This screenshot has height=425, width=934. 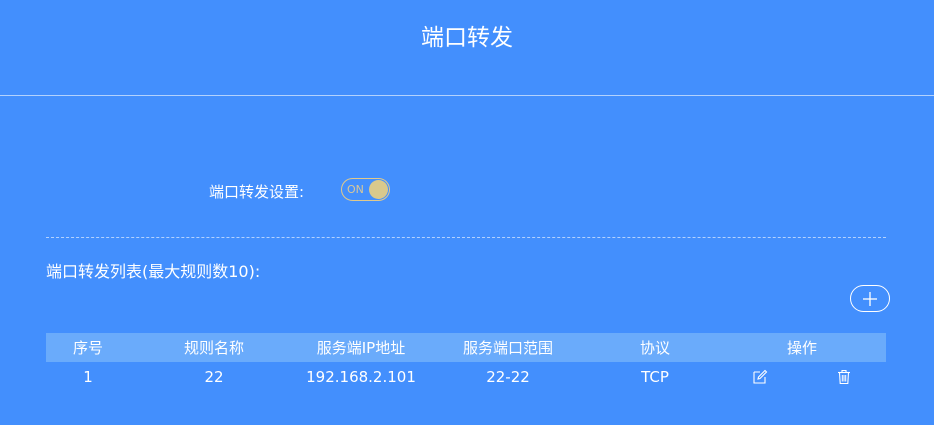 What do you see at coordinates (88, 377) in the screenshot?
I see `row-index: 1` at bounding box center [88, 377].